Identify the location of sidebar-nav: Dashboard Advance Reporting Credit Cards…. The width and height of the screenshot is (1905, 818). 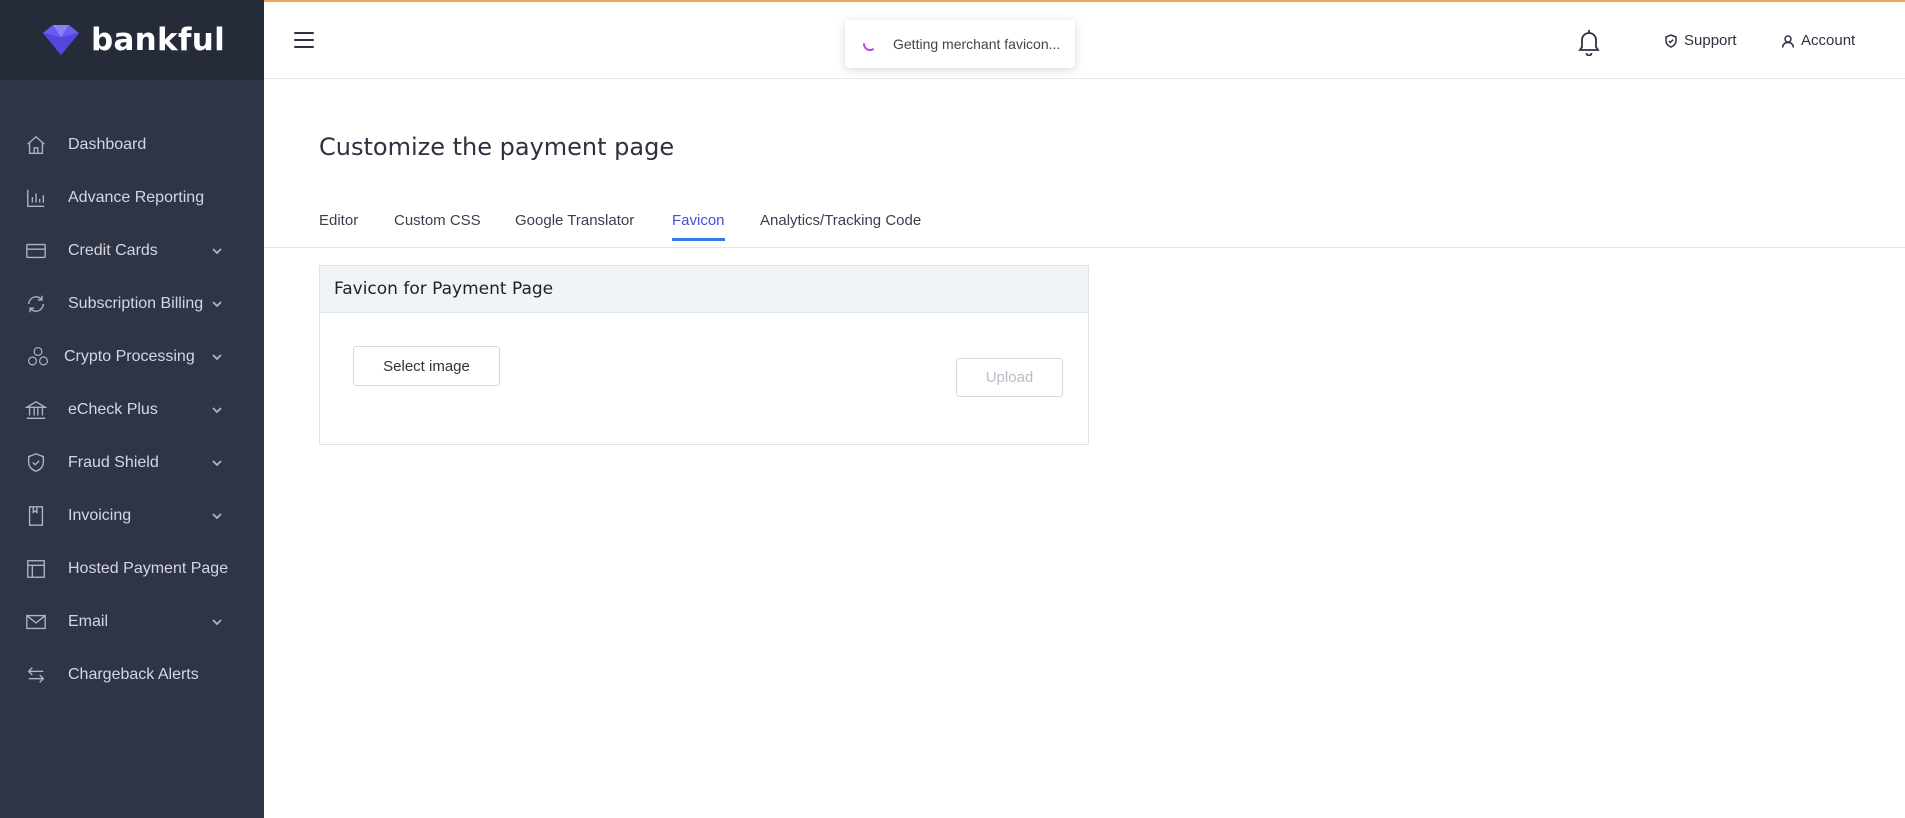
(132, 390).